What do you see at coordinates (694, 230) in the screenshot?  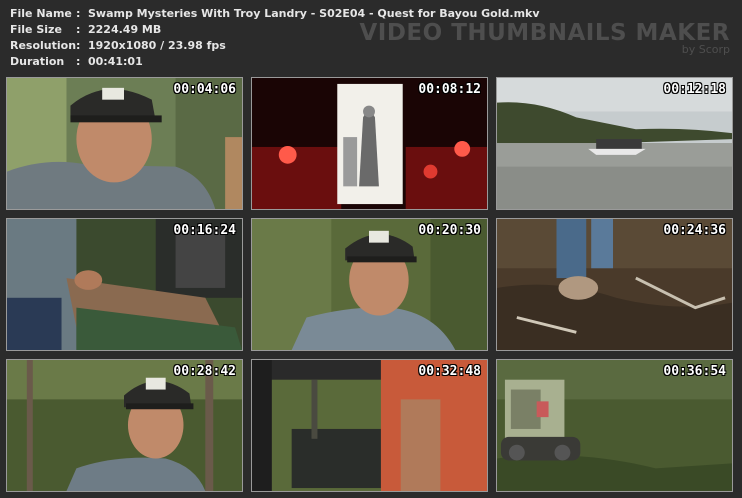 I see `timestamp: 00:24:36` at bounding box center [694, 230].